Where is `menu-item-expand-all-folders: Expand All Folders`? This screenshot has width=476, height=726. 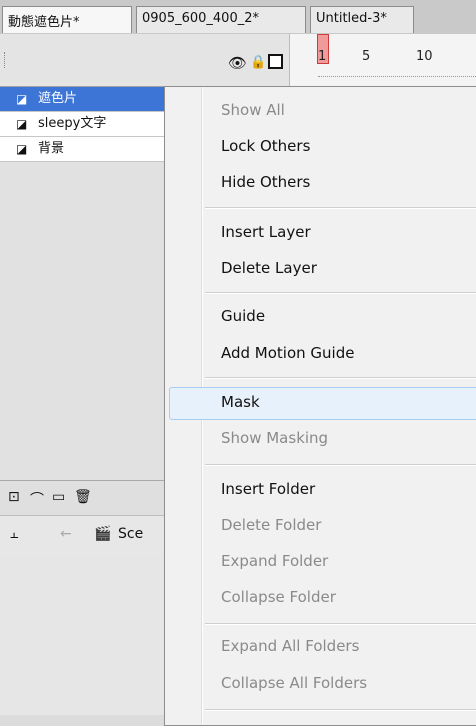
menu-item-expand-all-folders: Expand All Folders is located at coordinates (290, 646).